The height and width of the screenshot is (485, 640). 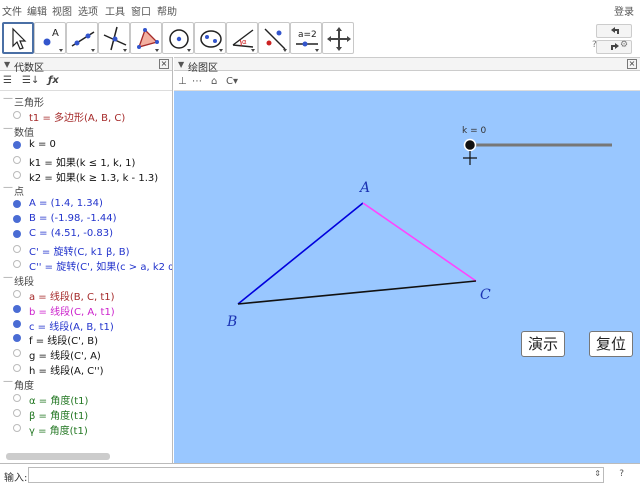 What do you see at coordinates (24, 282) in the screenshot?
I see `category-label: 线段` at bounding box center [24, 282].